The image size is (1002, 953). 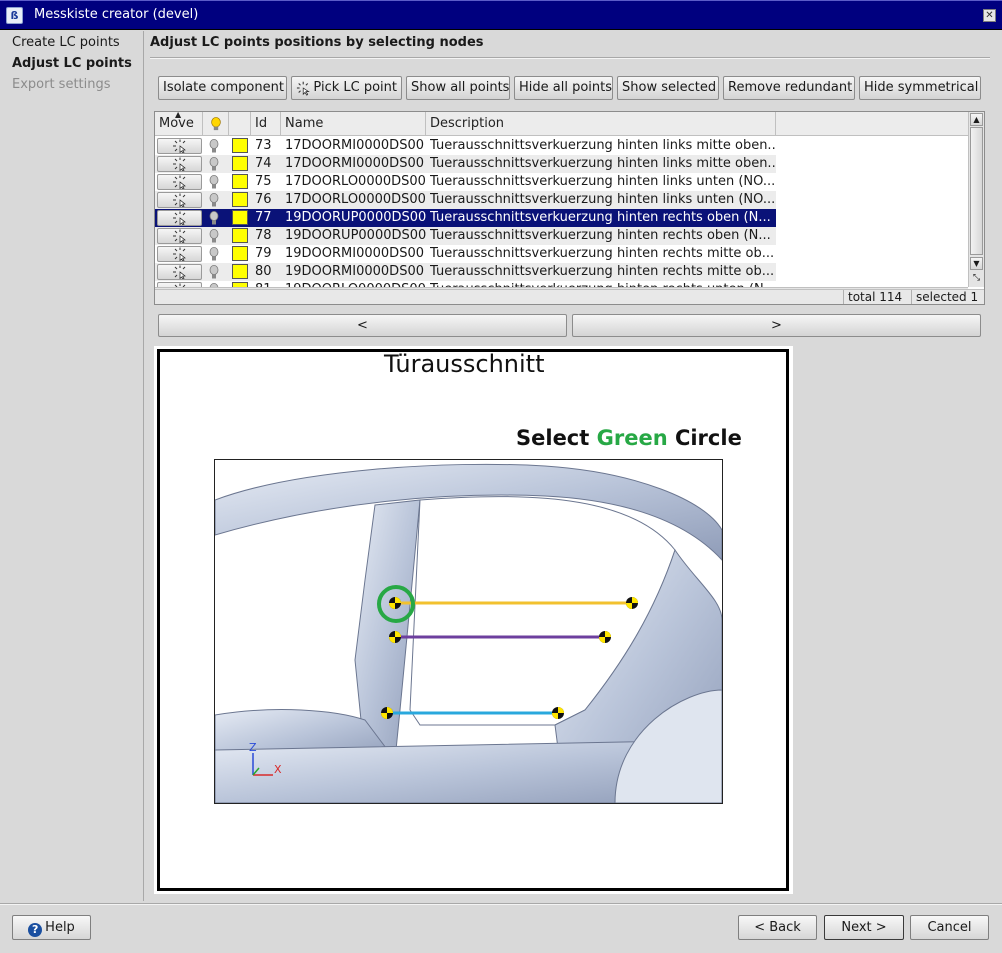 I want to click on figure-title: Türausschnitt, so click(x=464, y=364).